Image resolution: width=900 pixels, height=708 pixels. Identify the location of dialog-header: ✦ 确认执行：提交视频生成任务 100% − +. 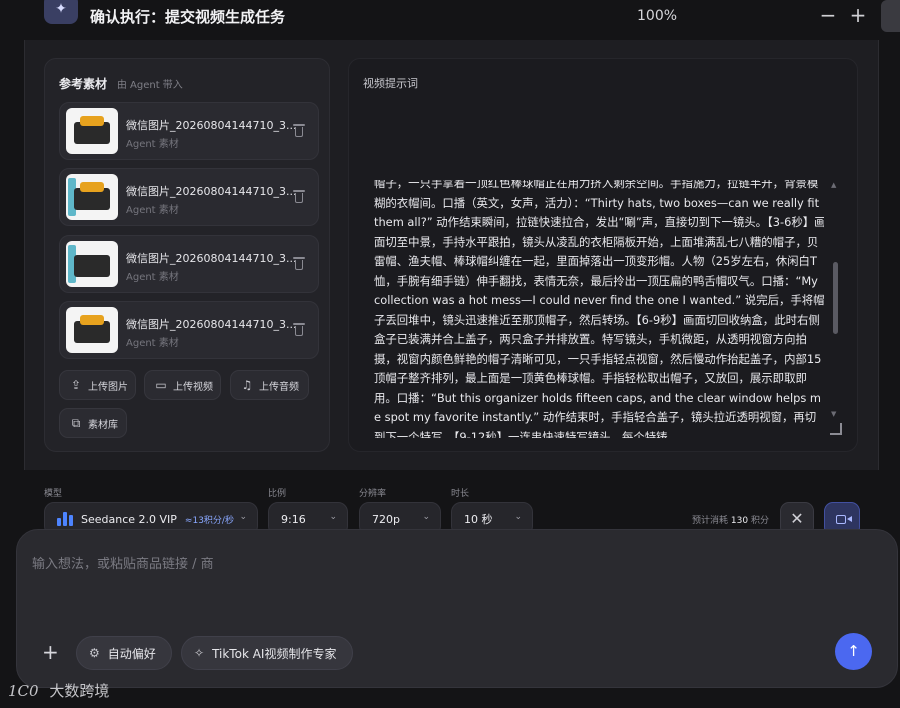
(450, 20).